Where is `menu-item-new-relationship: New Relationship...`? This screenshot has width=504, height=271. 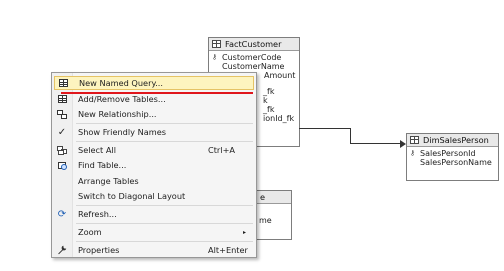
menu-item-new-relationship: New Relationship... is located at coordinates (154, 114).